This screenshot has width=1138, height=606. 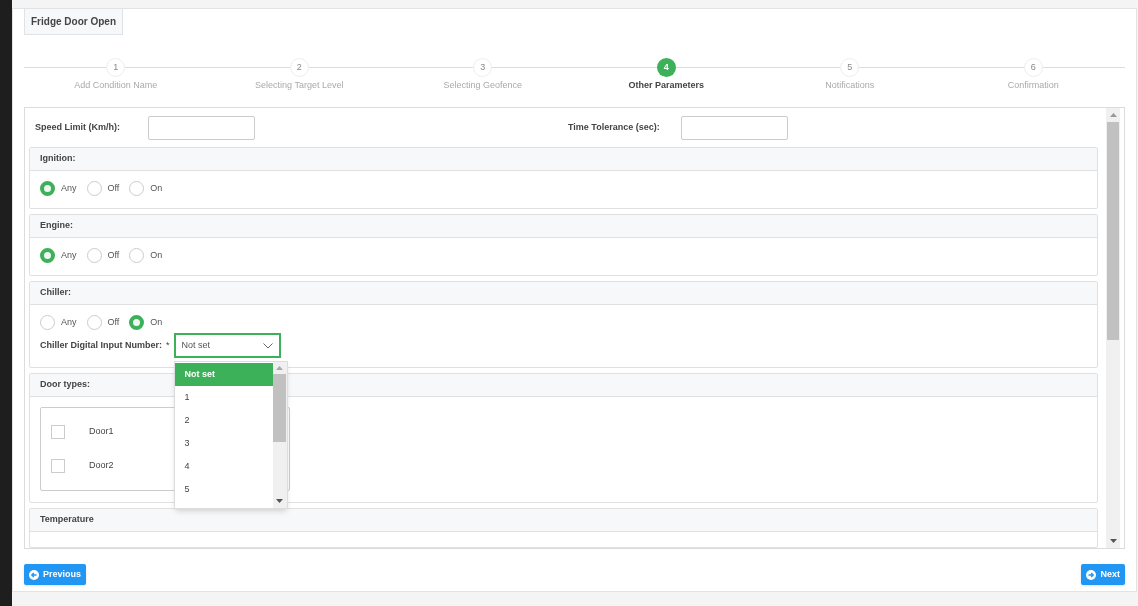 What do you see at coordinates (78, 127) in the screenshot?
I see `field-label: Speed Limit (Km/h):` at bounding box center [78, 127].